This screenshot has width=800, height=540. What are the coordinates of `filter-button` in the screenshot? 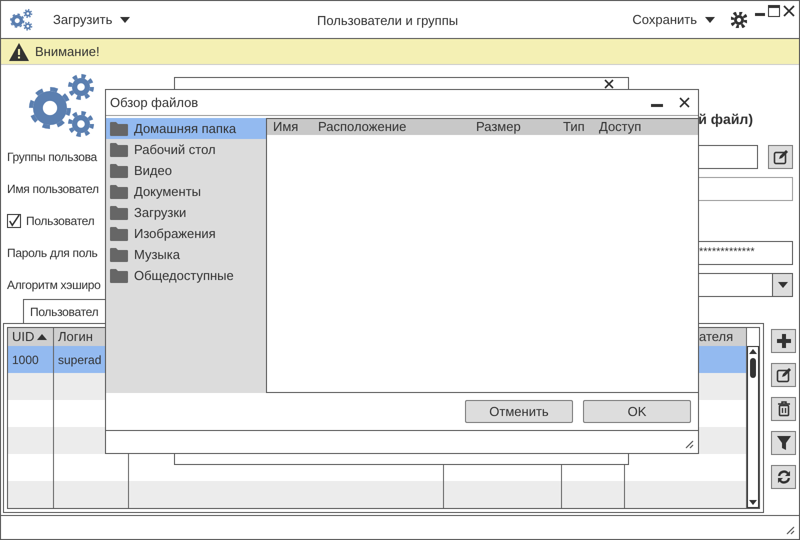 It's located at (783, 443).